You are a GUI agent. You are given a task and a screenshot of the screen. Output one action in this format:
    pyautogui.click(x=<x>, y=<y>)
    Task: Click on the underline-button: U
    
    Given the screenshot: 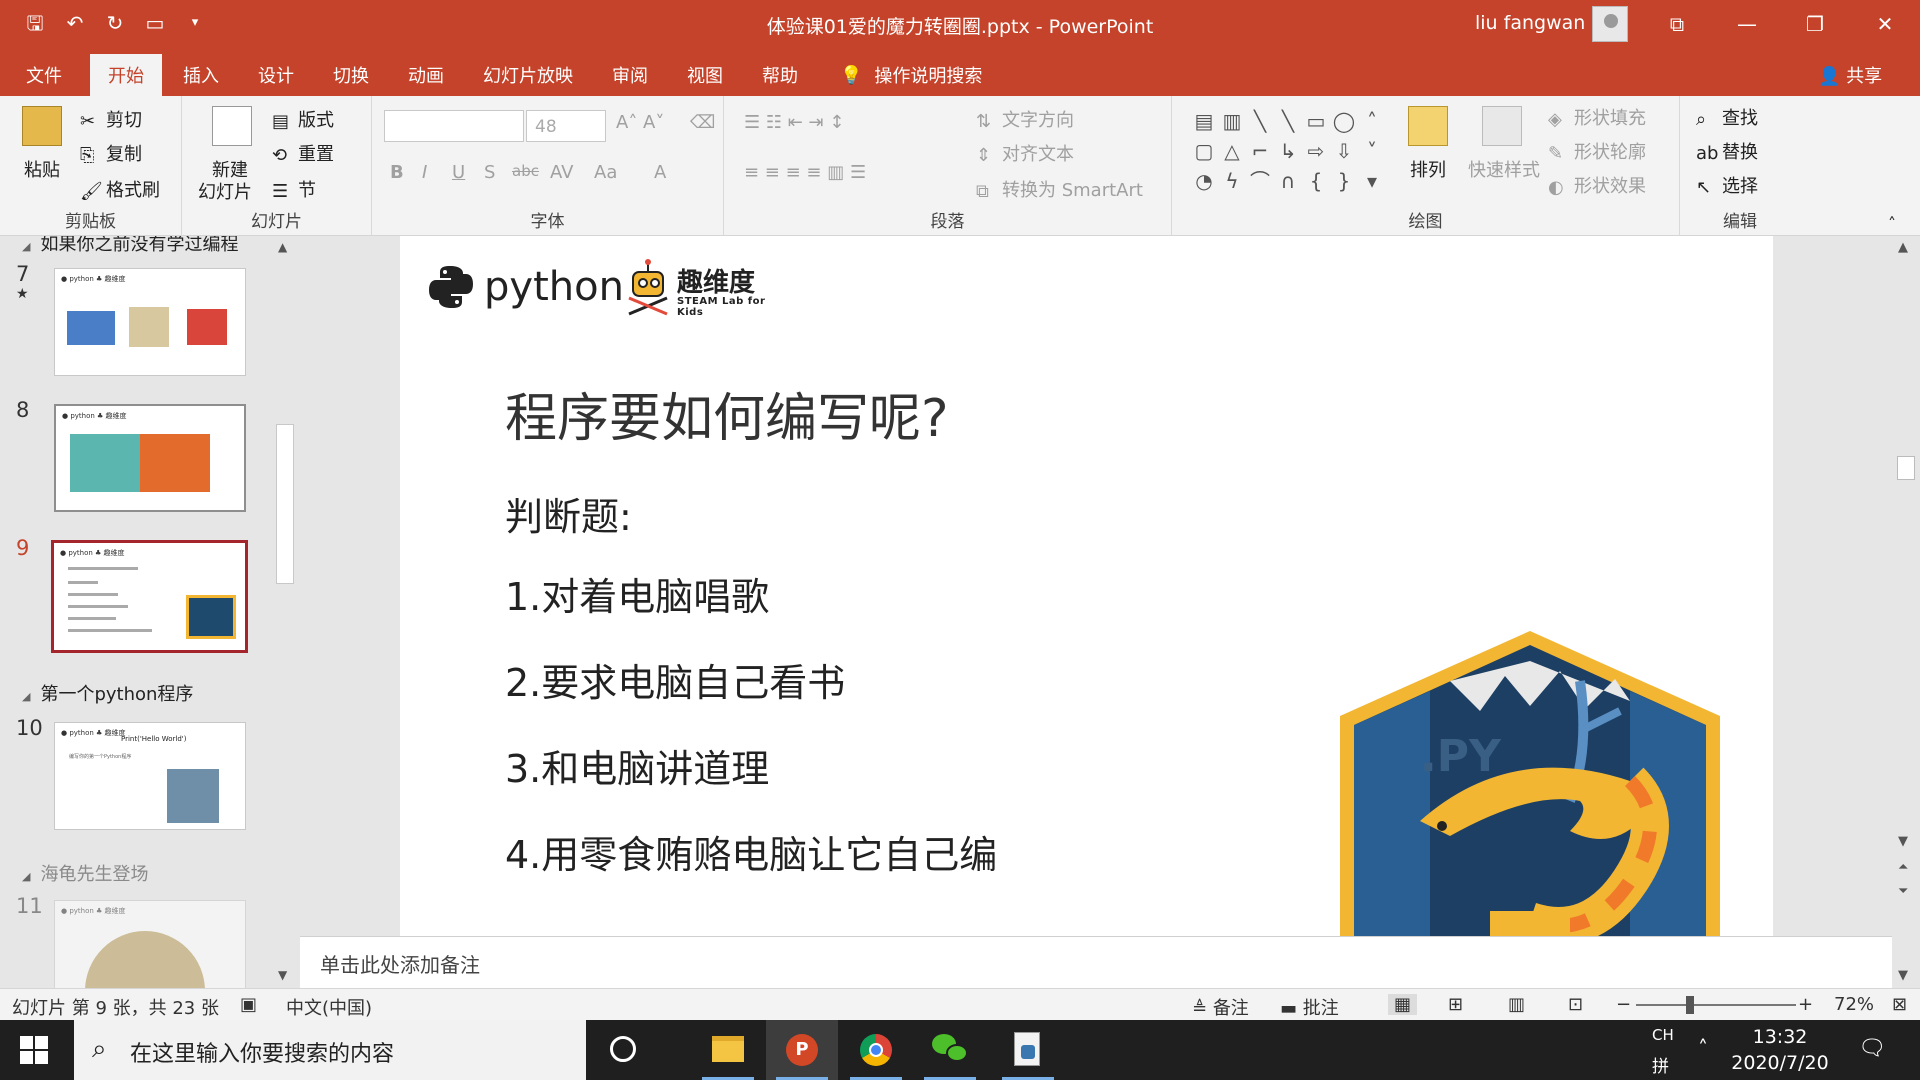 What is the action you would take?
    pyautogui.click(x=458, y=172)
    